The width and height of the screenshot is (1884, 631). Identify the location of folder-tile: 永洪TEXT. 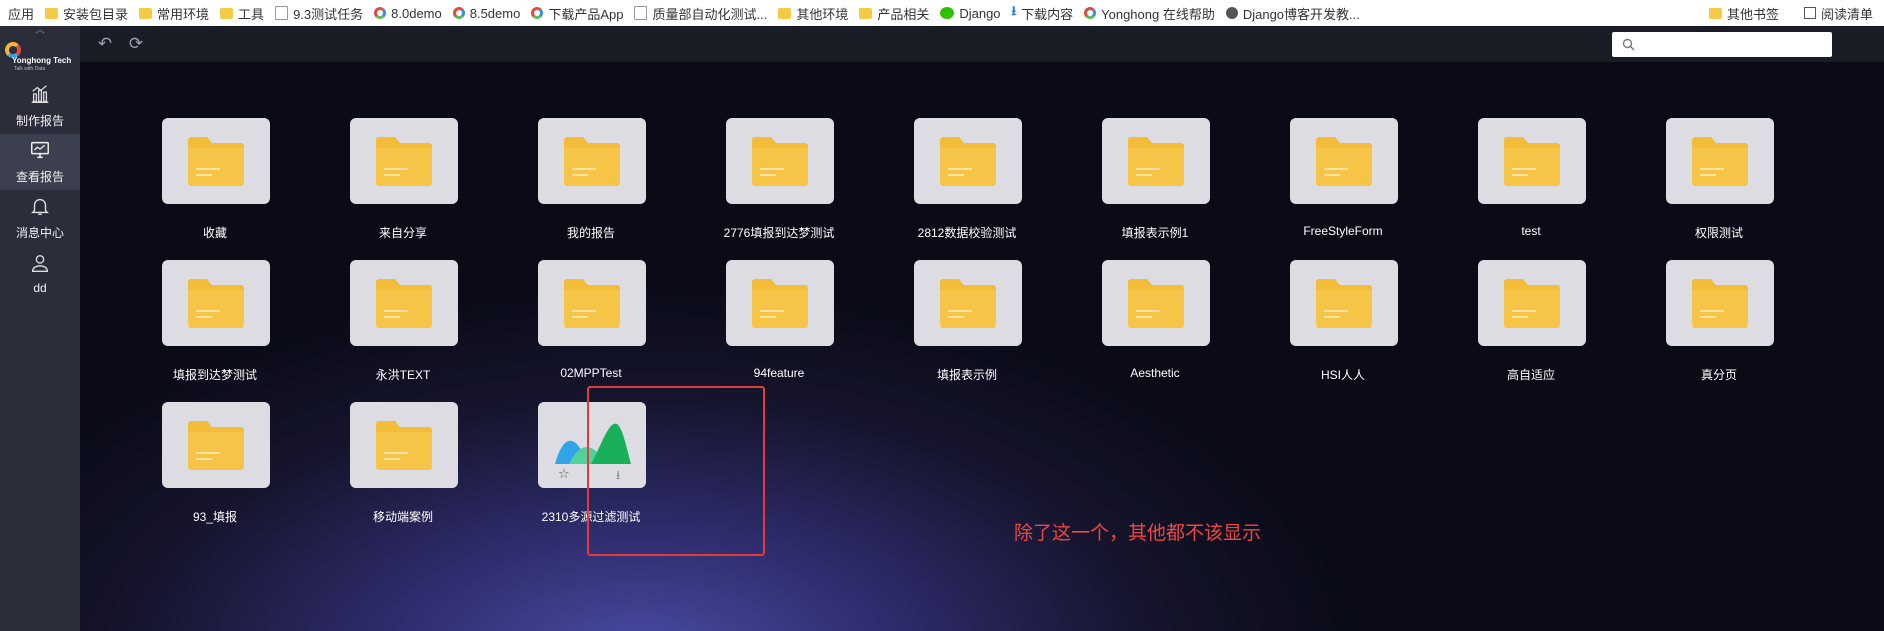
(398, 321).